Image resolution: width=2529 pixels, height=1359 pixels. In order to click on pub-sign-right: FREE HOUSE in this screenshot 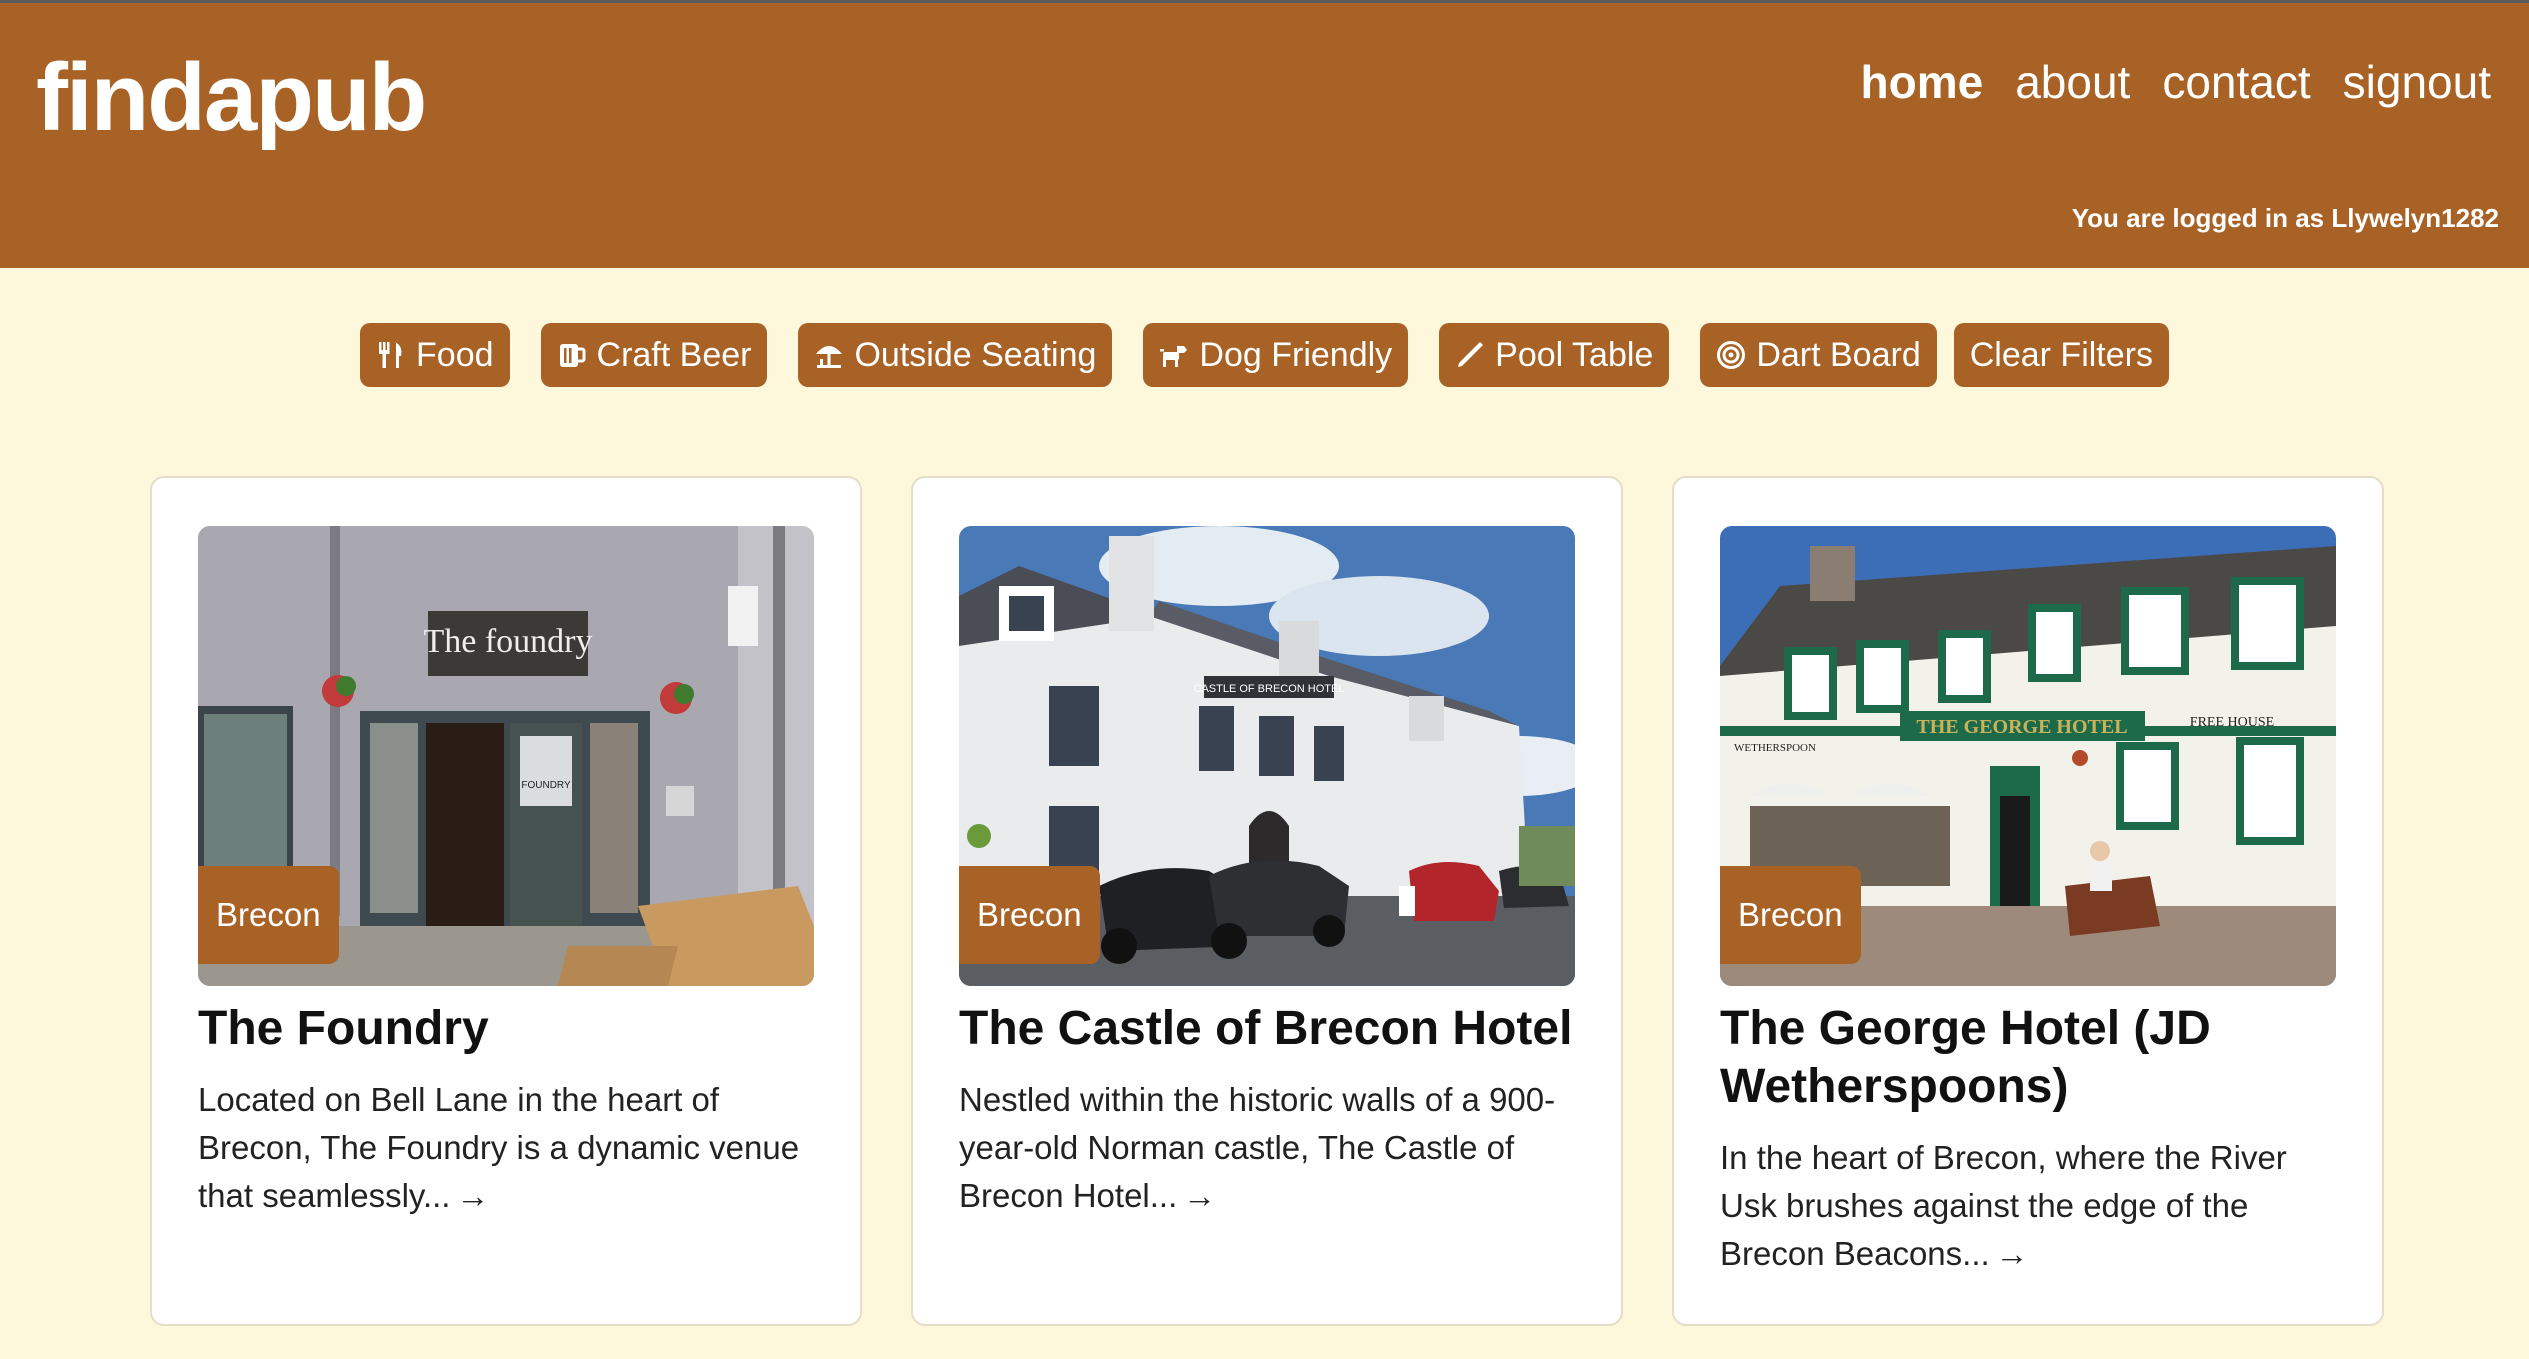, I will do `click(2232, 722)`.